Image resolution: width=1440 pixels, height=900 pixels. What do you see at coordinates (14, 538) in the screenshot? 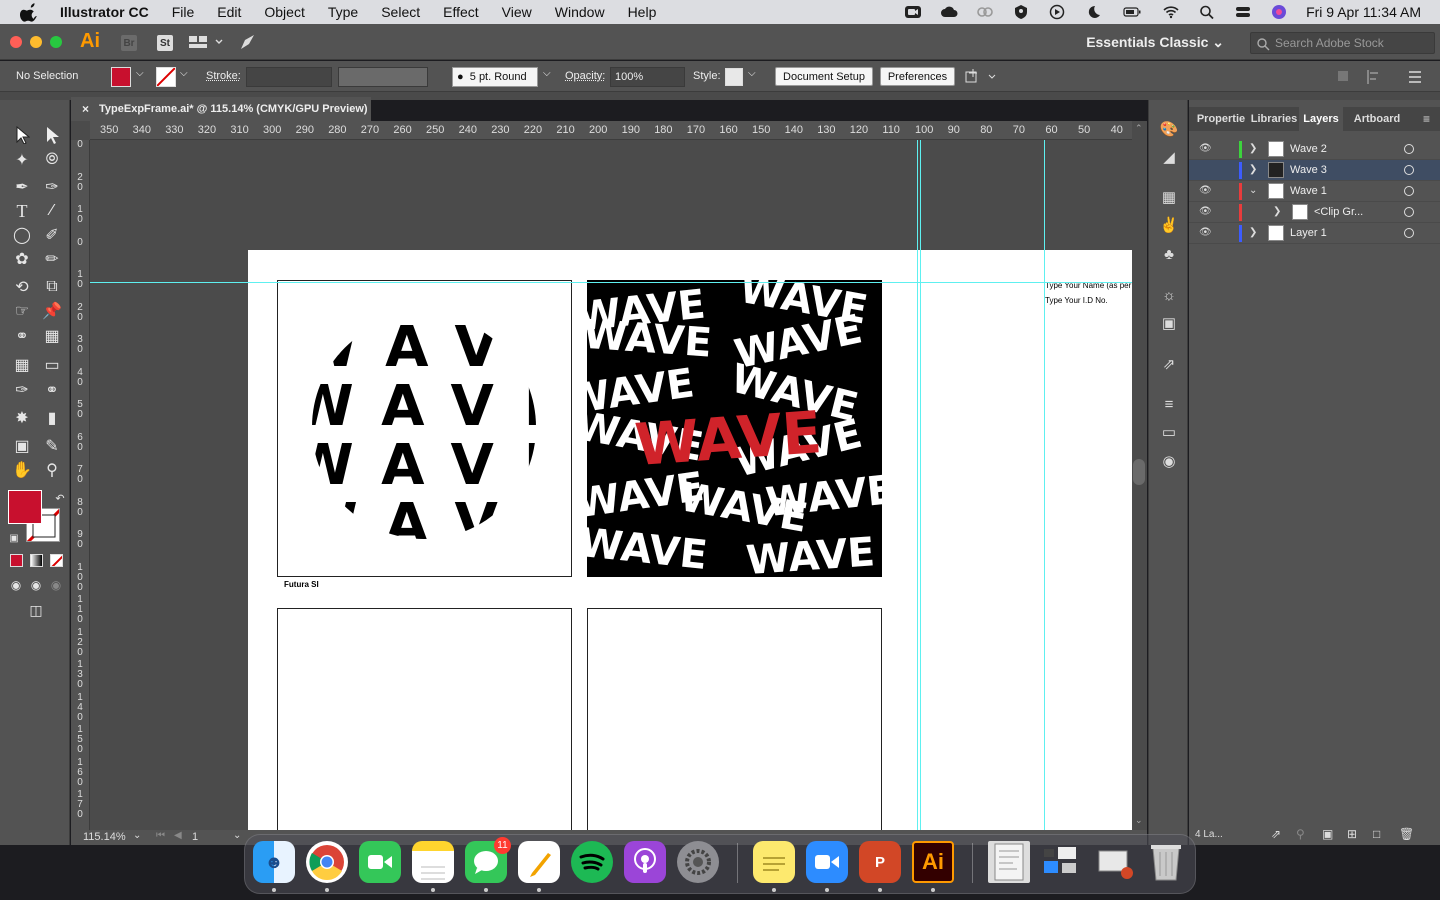
I see `default-colors-icon: ▣` at bounding box center [14, 538].